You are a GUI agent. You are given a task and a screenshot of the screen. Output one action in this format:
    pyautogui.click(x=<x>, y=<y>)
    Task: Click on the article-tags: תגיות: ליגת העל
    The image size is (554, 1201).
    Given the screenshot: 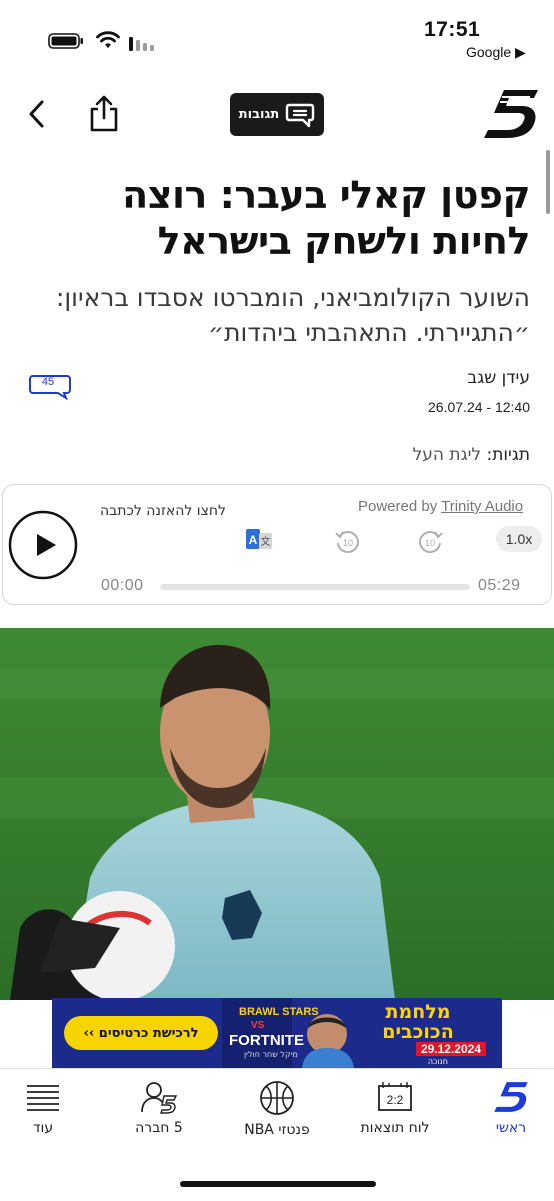 What is the action you would take?
    pyautogui.click(x=471, y=455)
    